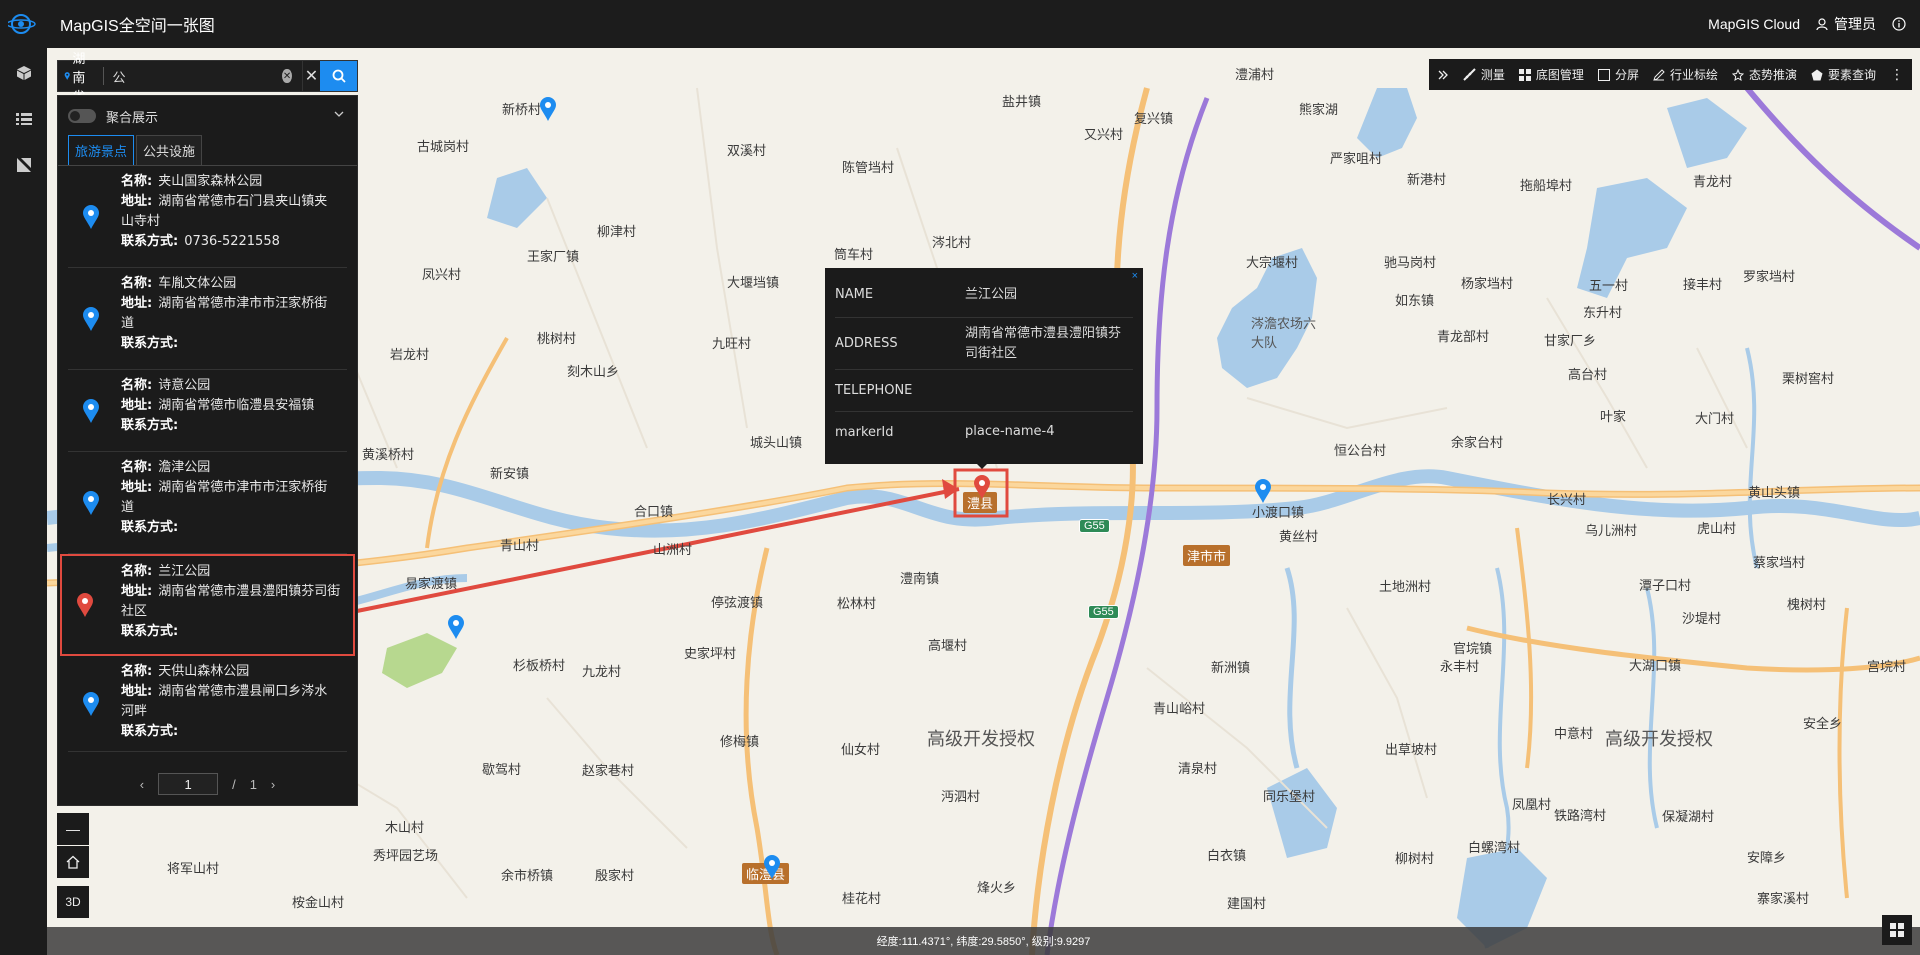 The height and width of the screenshot is (955, 1920). Describe the element at coordinates (230, 702) in the screenshot. I see `poi-address: 地址: 湖南省常德市澧县闸口乡涔水河畔` at that location.